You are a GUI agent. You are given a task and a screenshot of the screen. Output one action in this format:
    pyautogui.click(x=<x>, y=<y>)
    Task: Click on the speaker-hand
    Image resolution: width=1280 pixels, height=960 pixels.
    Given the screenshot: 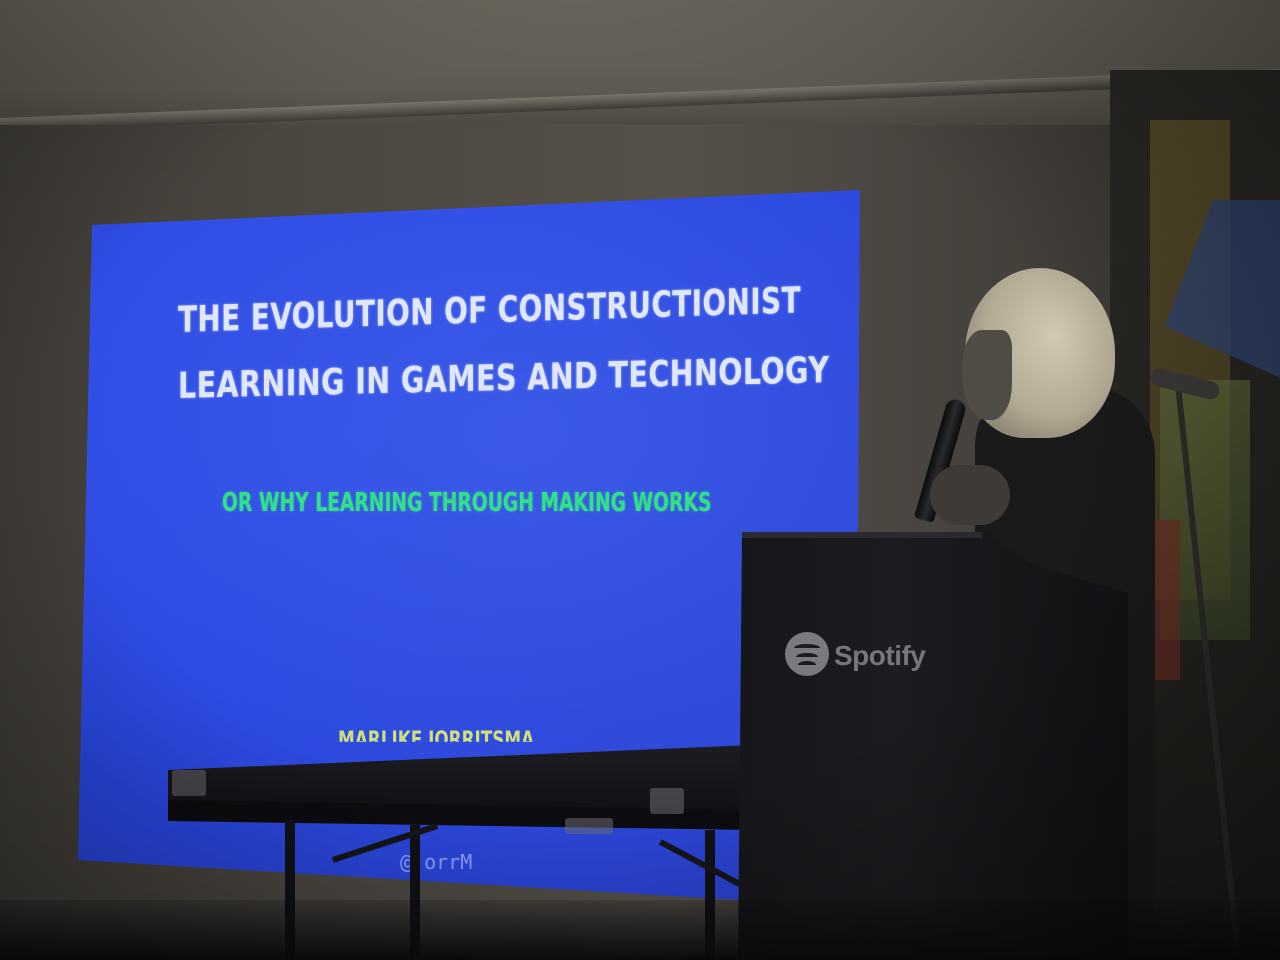 What is the action you would take?
    pyautogui.click(x=970, y=495)
    